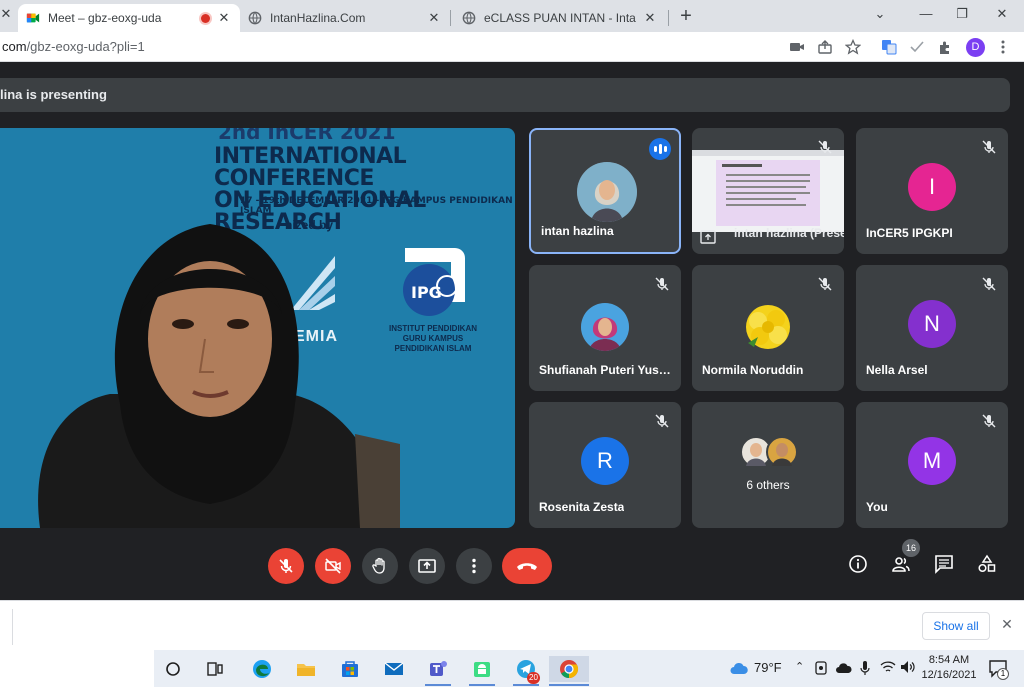  I want to click on restore-icon: ❐, so click(962, 14).